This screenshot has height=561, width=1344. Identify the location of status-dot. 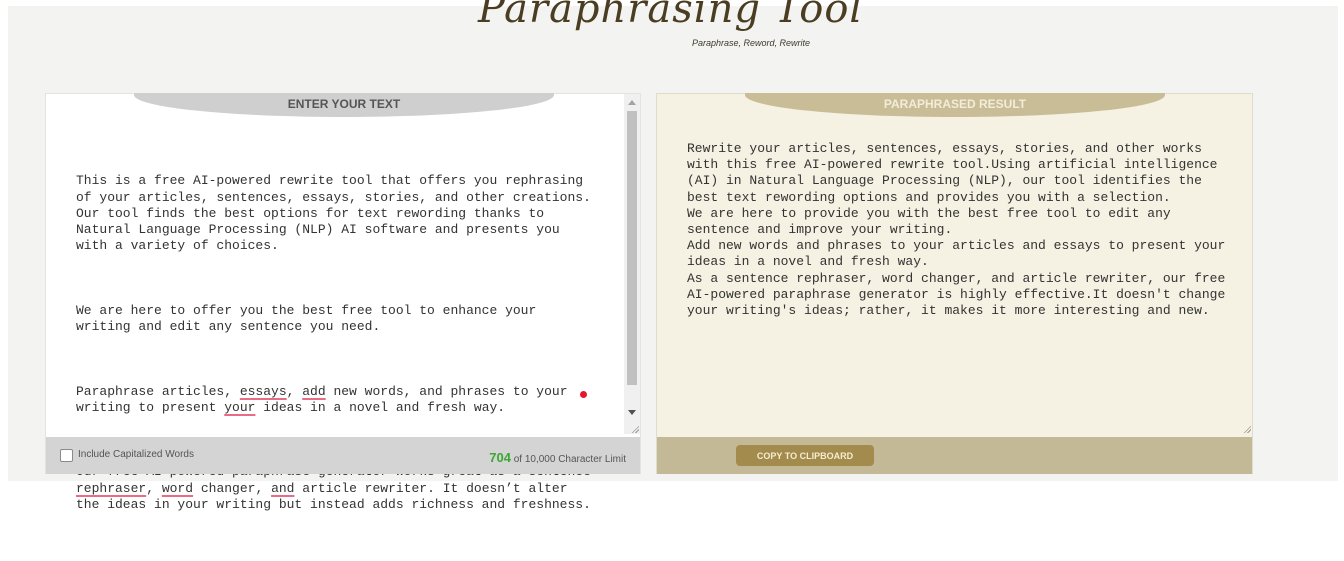
(583, 394).